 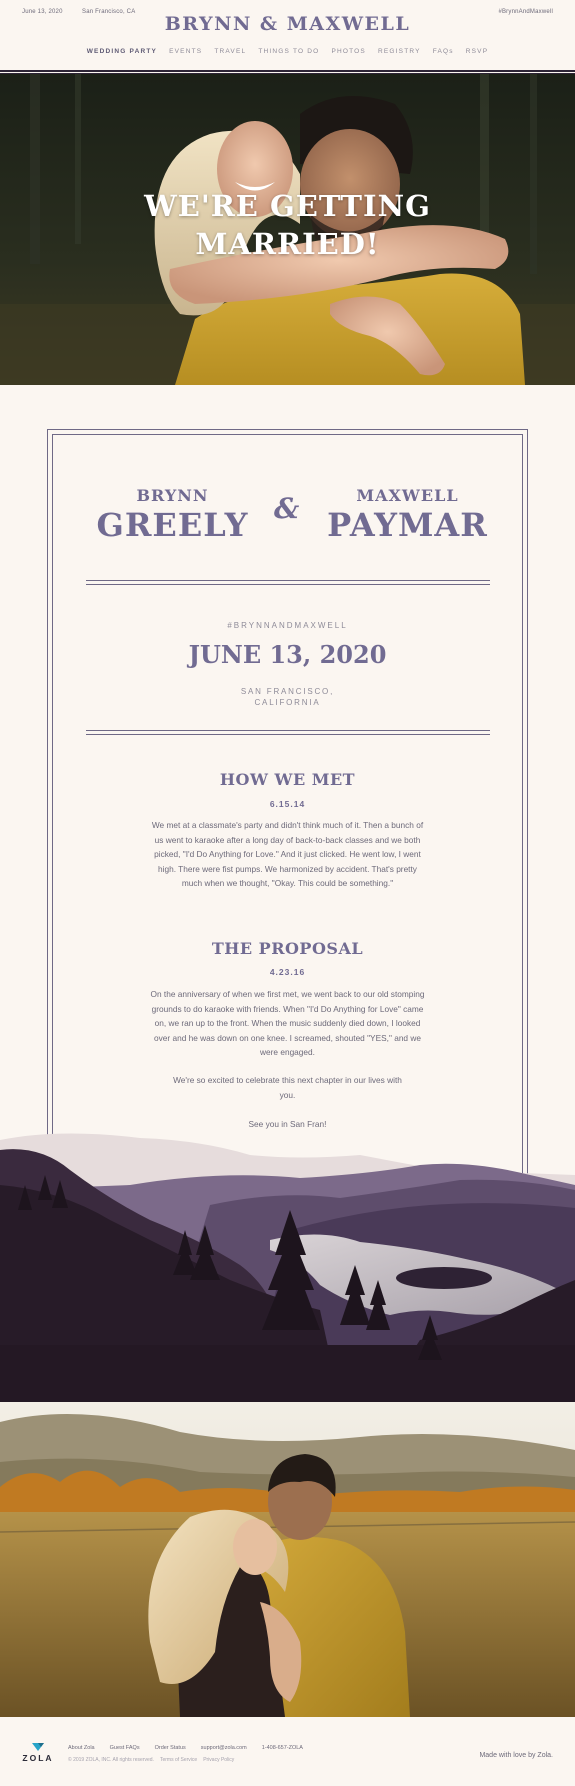 I want to click on hero-title: WE'RE GETTING MARRIED!, so click(x=287, y=225).